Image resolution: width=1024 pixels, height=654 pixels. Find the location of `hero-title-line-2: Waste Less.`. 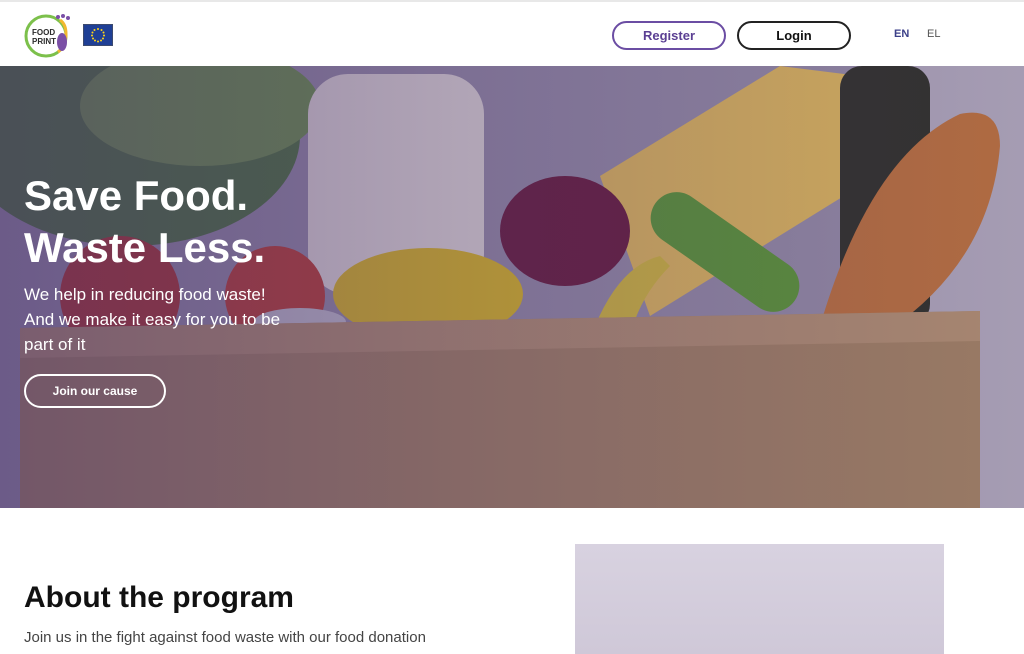

hero-title-line-2: Waste Less. is located at coordinates (145, 247).